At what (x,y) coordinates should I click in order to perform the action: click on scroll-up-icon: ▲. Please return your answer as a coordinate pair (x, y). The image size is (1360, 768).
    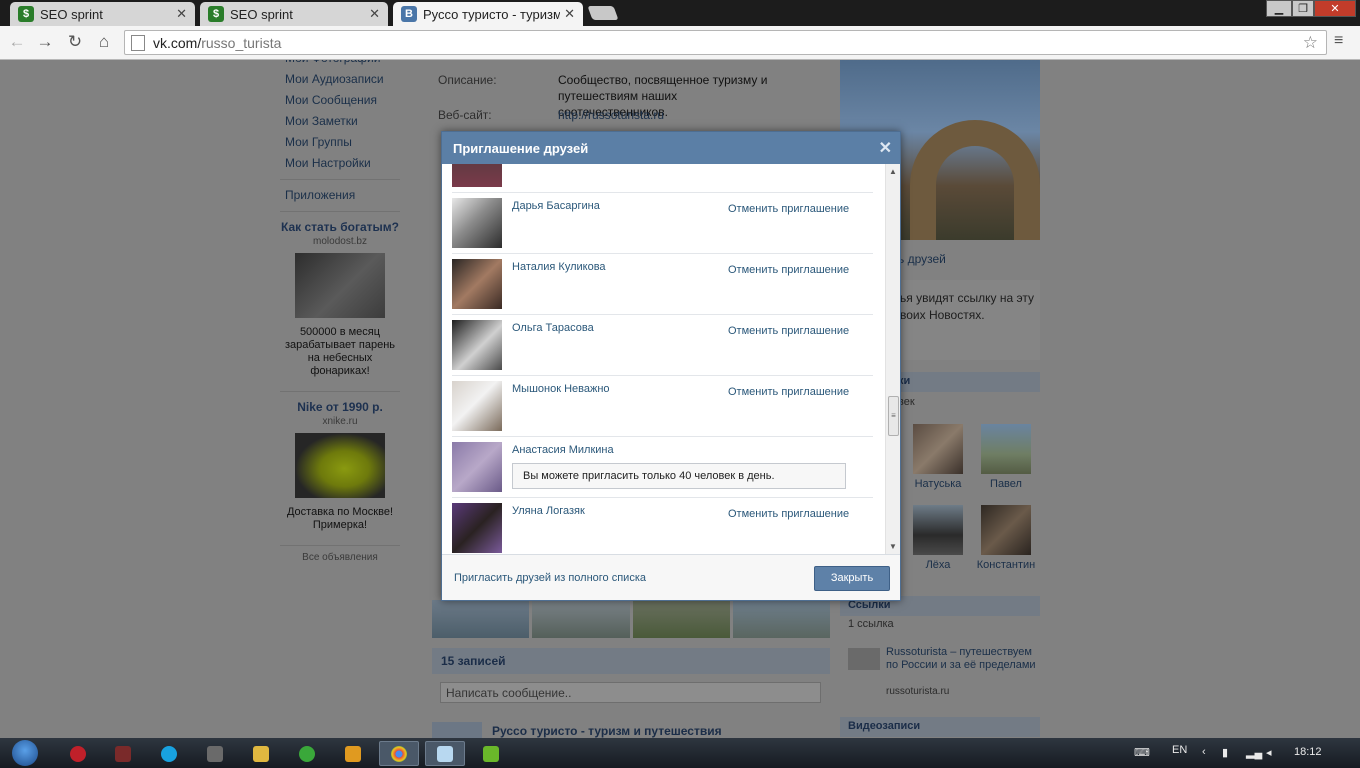
    Looking at the image, I should click on (893, 171).